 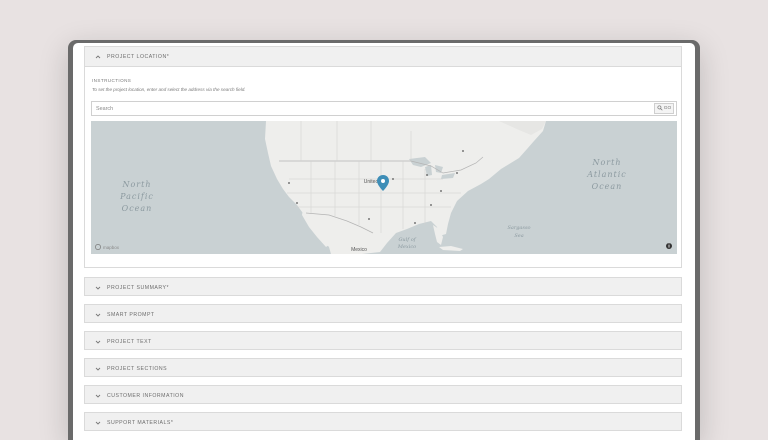 I want to click on gulf-label-line2: Mexico, so click(x=406, y=247).